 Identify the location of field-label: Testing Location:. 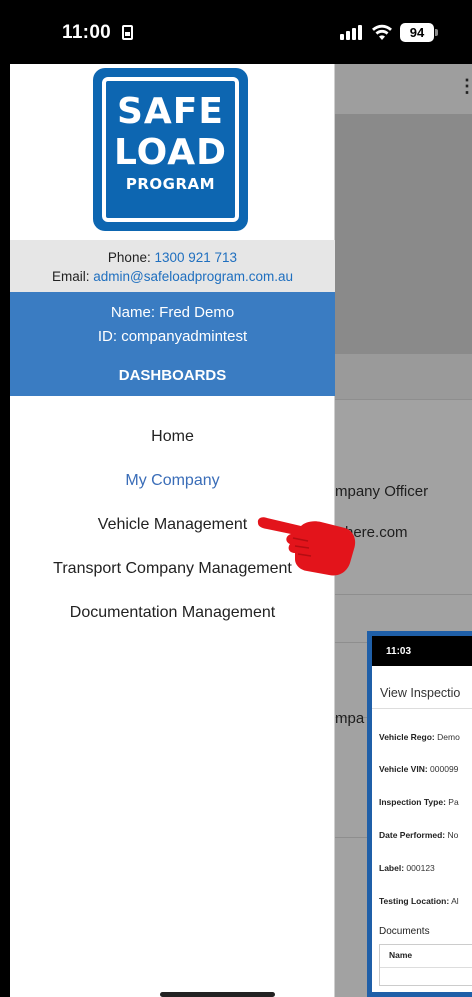
(414, 901).